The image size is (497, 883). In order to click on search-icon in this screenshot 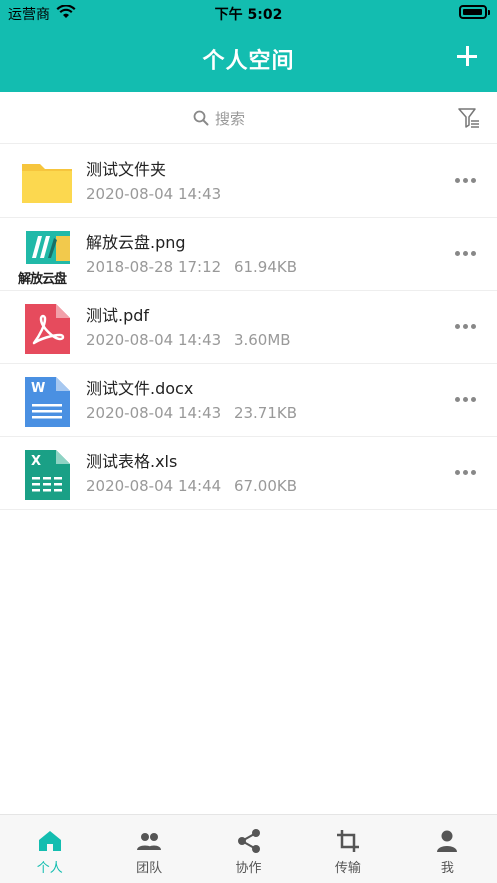, I will do `click(201, 118)`.